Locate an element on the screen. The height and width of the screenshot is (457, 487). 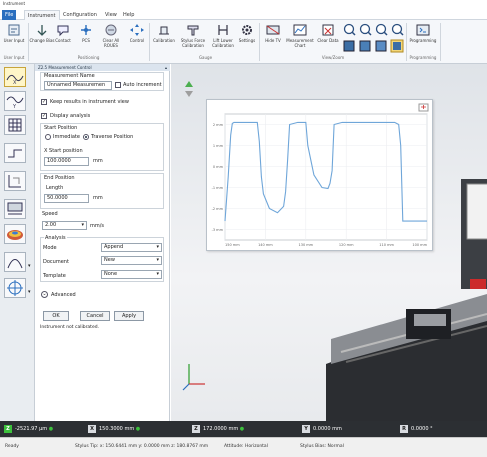
pcs-button: PCS is located at coordinates (86, 38).